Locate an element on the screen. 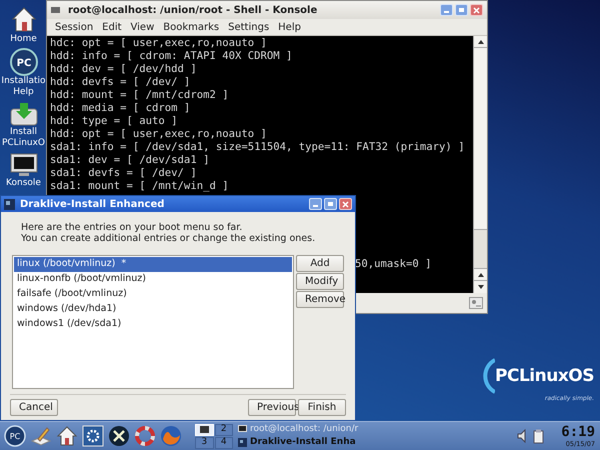  intro-text: Here are the entries on your boot menu so far. is located at coordinates (132, 227).